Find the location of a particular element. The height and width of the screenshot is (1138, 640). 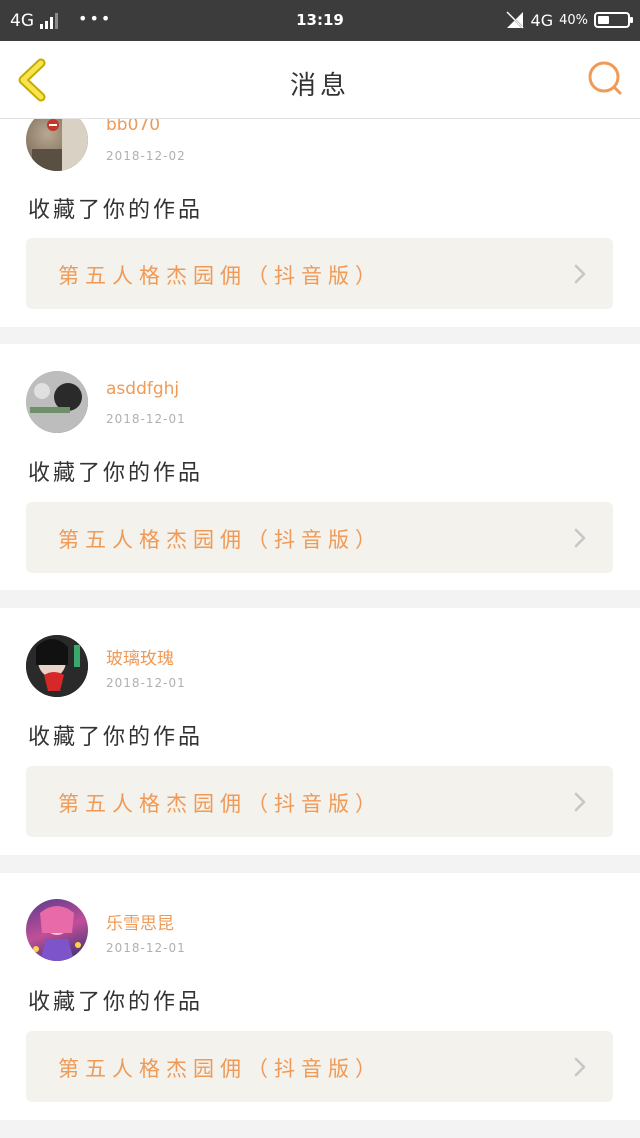

username: 玻璃玫瑰 is located at coordinates (140, 656).